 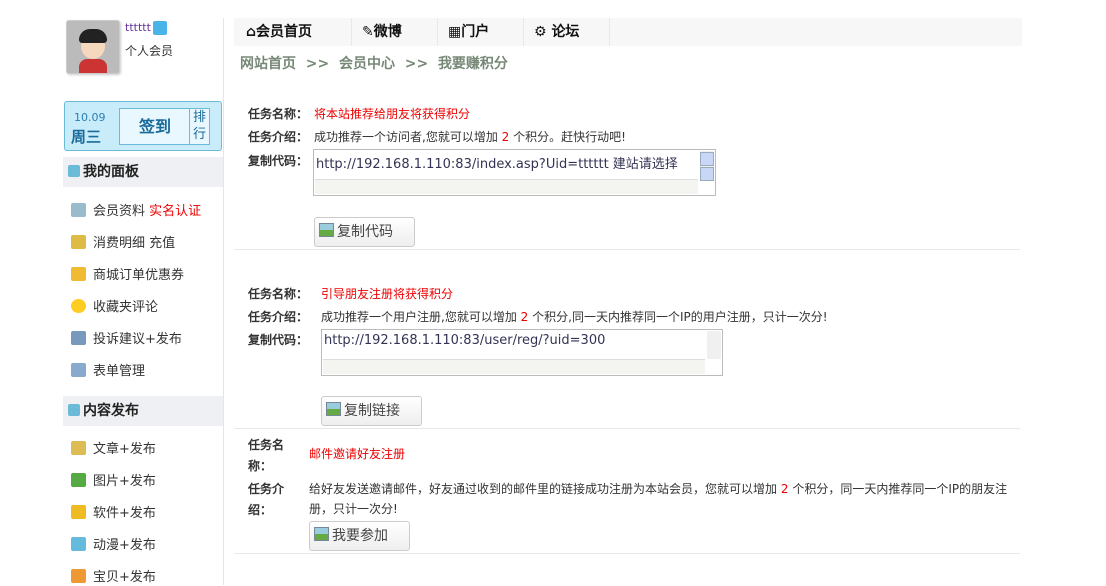 I want to click on gift-icon, so click(x=78, y=576).